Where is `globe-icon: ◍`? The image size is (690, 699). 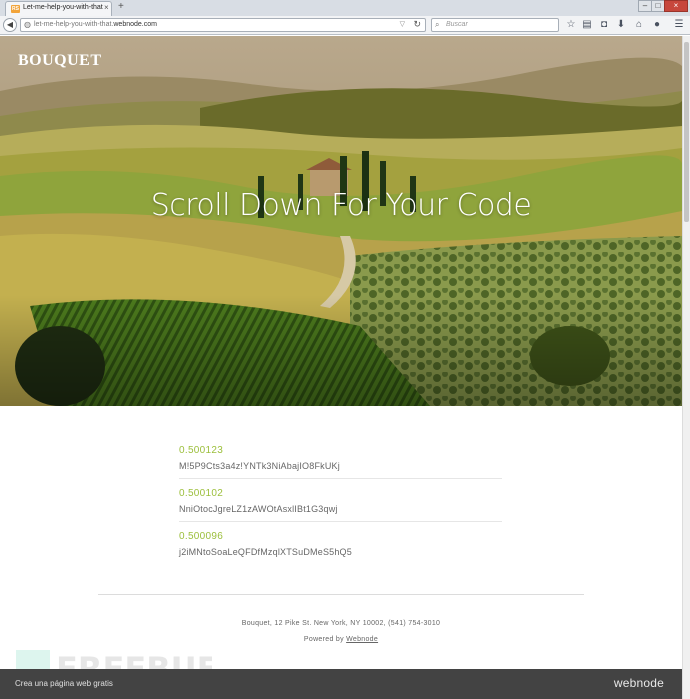
globe-icon: ◍ is located at coordinates (27, 24).